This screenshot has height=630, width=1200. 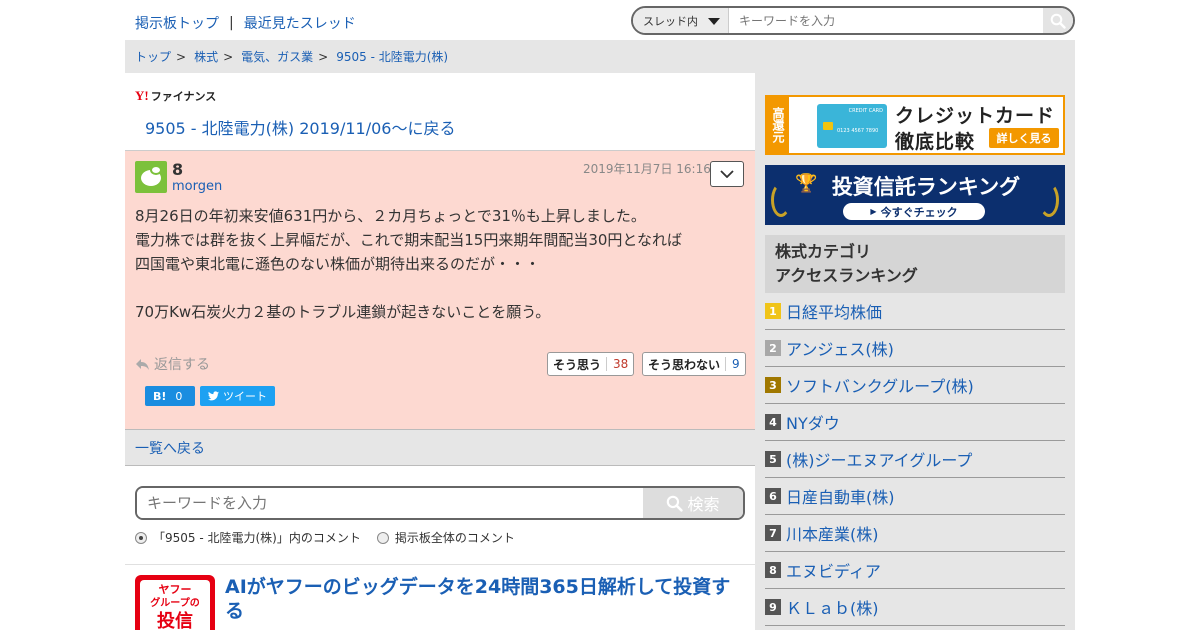 What do you see at coordinates (915, 195) in the screenshot?
I see `fund-ranking-ad: 🏆 投資信託ランキング ▶ 今すぐチェック` at bounding box center [915, 195].